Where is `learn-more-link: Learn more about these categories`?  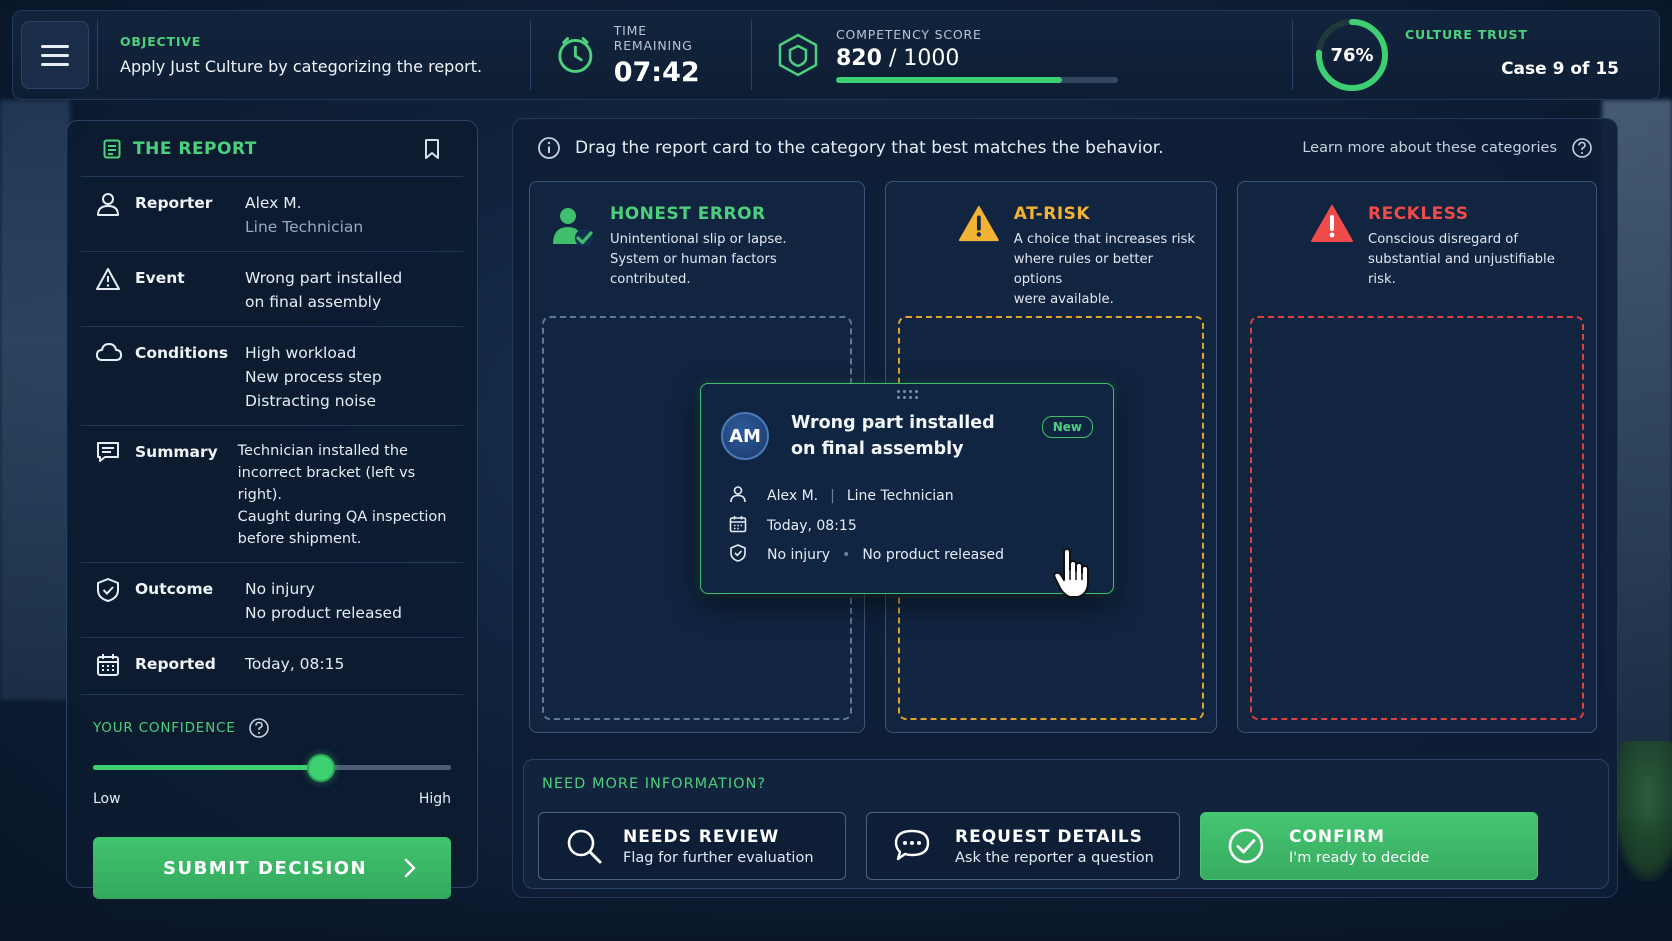
learn-more-link: Learn more about these categories is located at coordinates (1429, 148).